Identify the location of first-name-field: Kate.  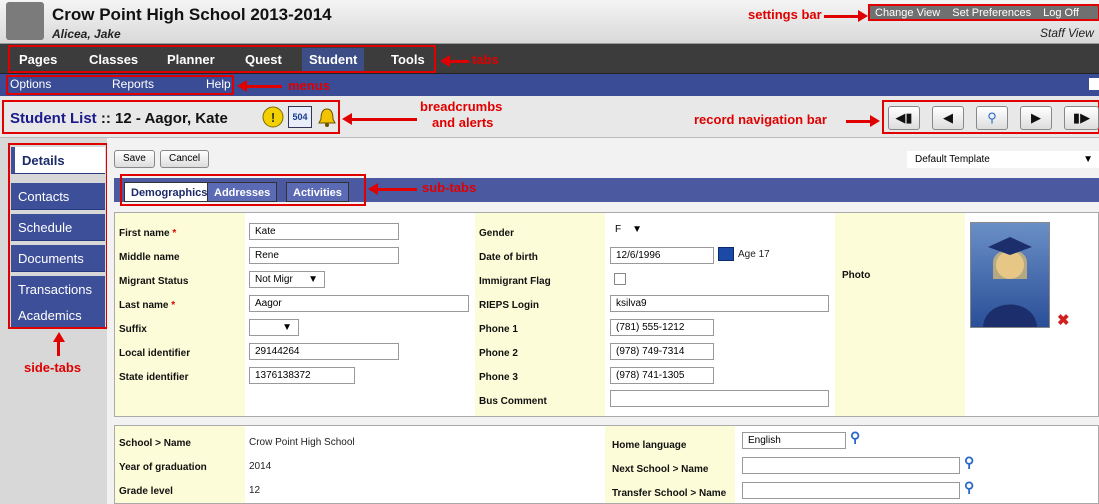
(324, 231).